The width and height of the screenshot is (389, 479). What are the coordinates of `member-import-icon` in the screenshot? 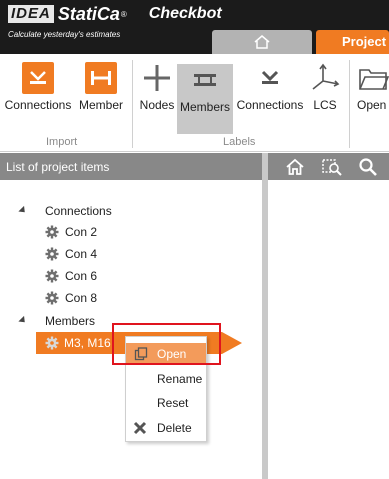 It's located at (101, 78).